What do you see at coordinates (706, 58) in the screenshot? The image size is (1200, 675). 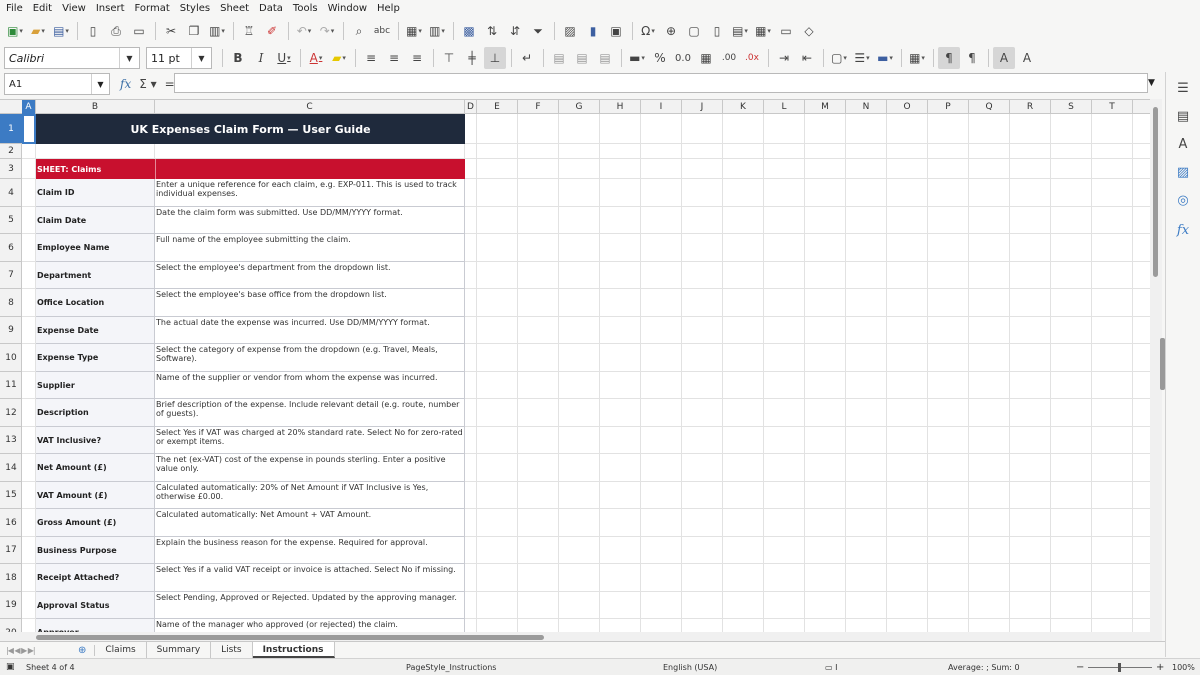 I see `date-format-icon: ▦` at bounding box center [706, 58].